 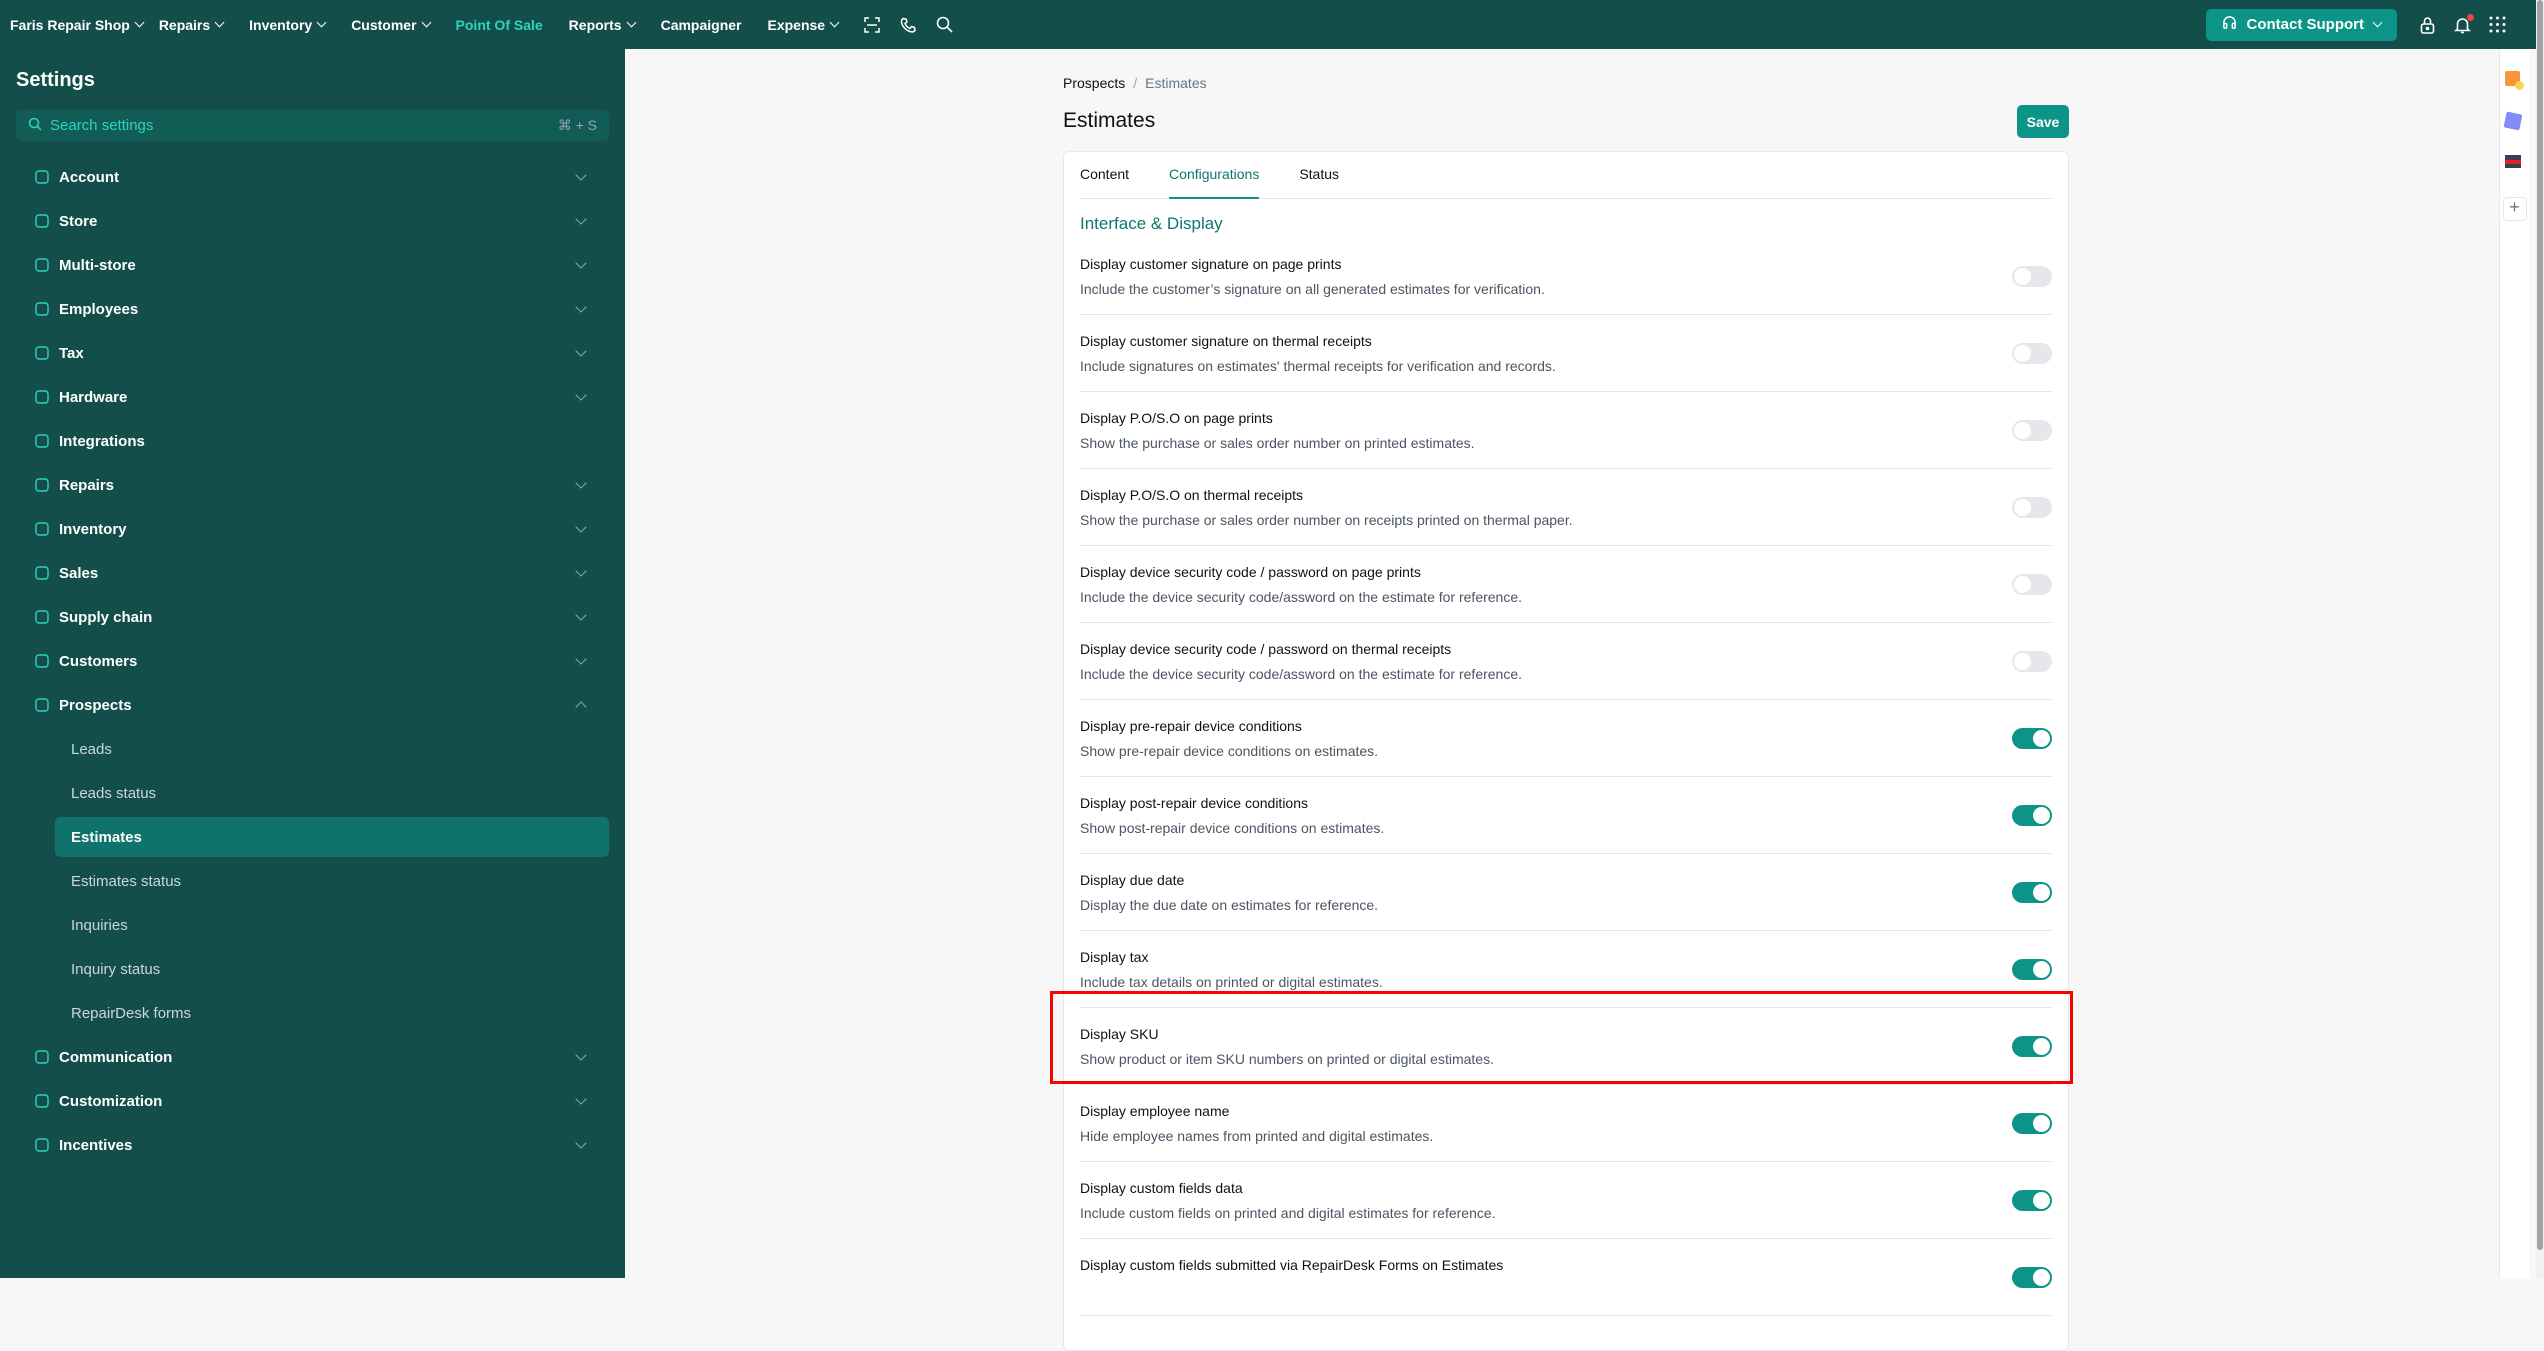 What do you see at coordinates (908, 25) in the screenshot?
I see `phone-icon` at bounding box center [908, 25].